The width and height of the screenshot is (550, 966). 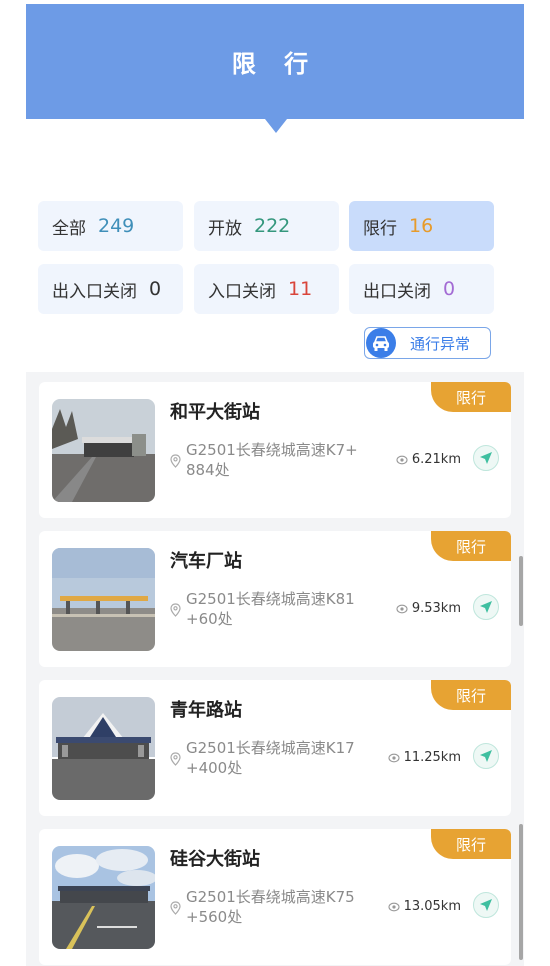 What do you see at coordinates (94, 291) in the screenshot?
I see `filter-label: 出入口关闭` at bounding box center [94, 291].